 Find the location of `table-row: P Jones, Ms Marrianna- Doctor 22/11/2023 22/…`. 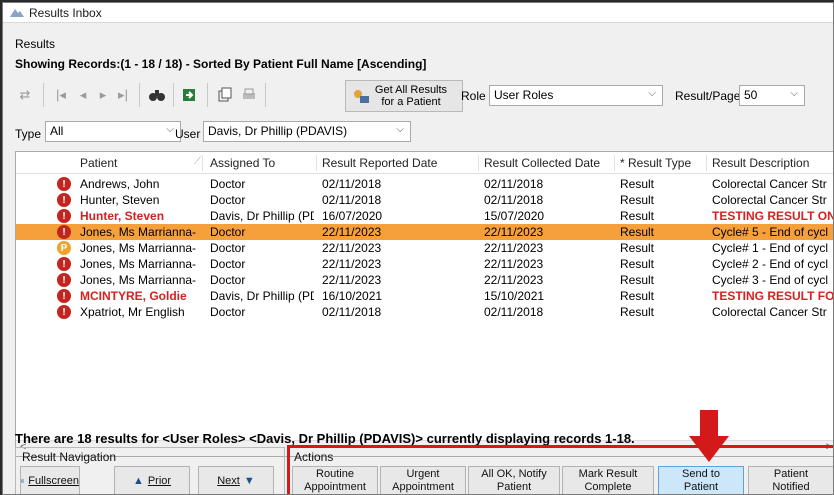

table-row: P Jones, Ms Marrianna- Doctor 22/11/2023 22/… is located at coordinates (424, 248).